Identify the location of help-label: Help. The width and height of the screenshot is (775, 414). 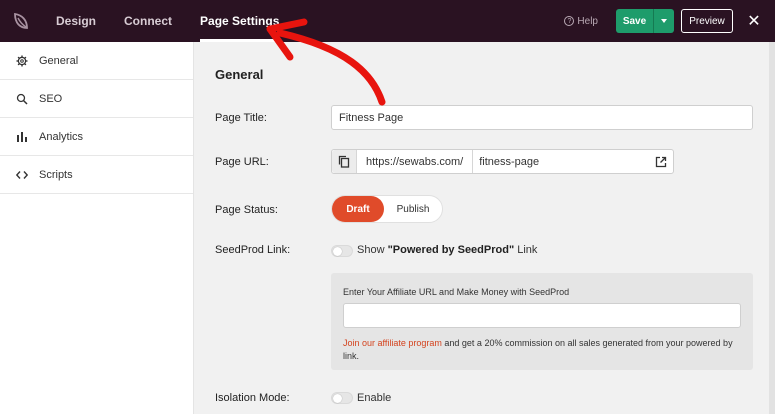
(587, 21).